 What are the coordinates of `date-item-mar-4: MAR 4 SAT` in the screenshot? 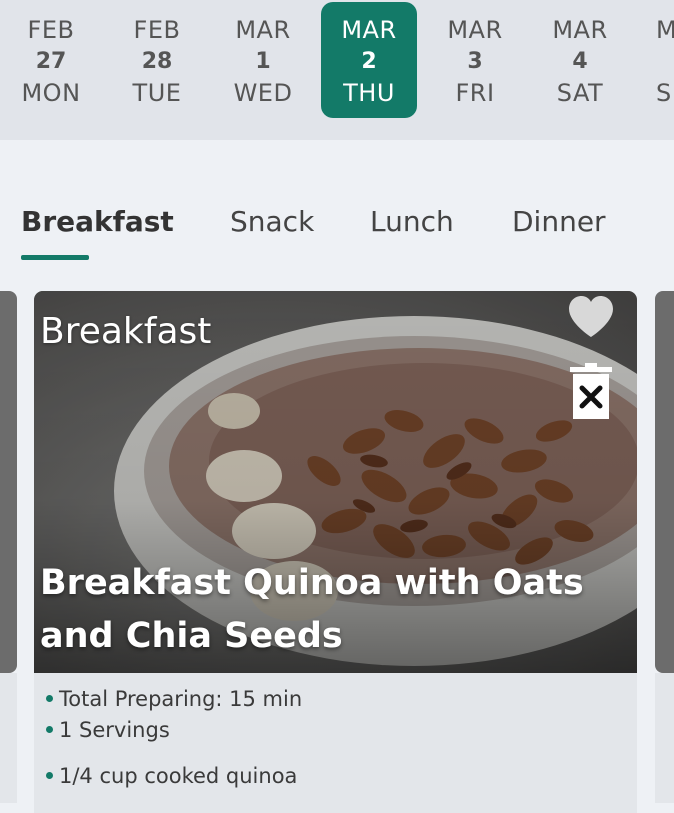 It's located at (580, 60).